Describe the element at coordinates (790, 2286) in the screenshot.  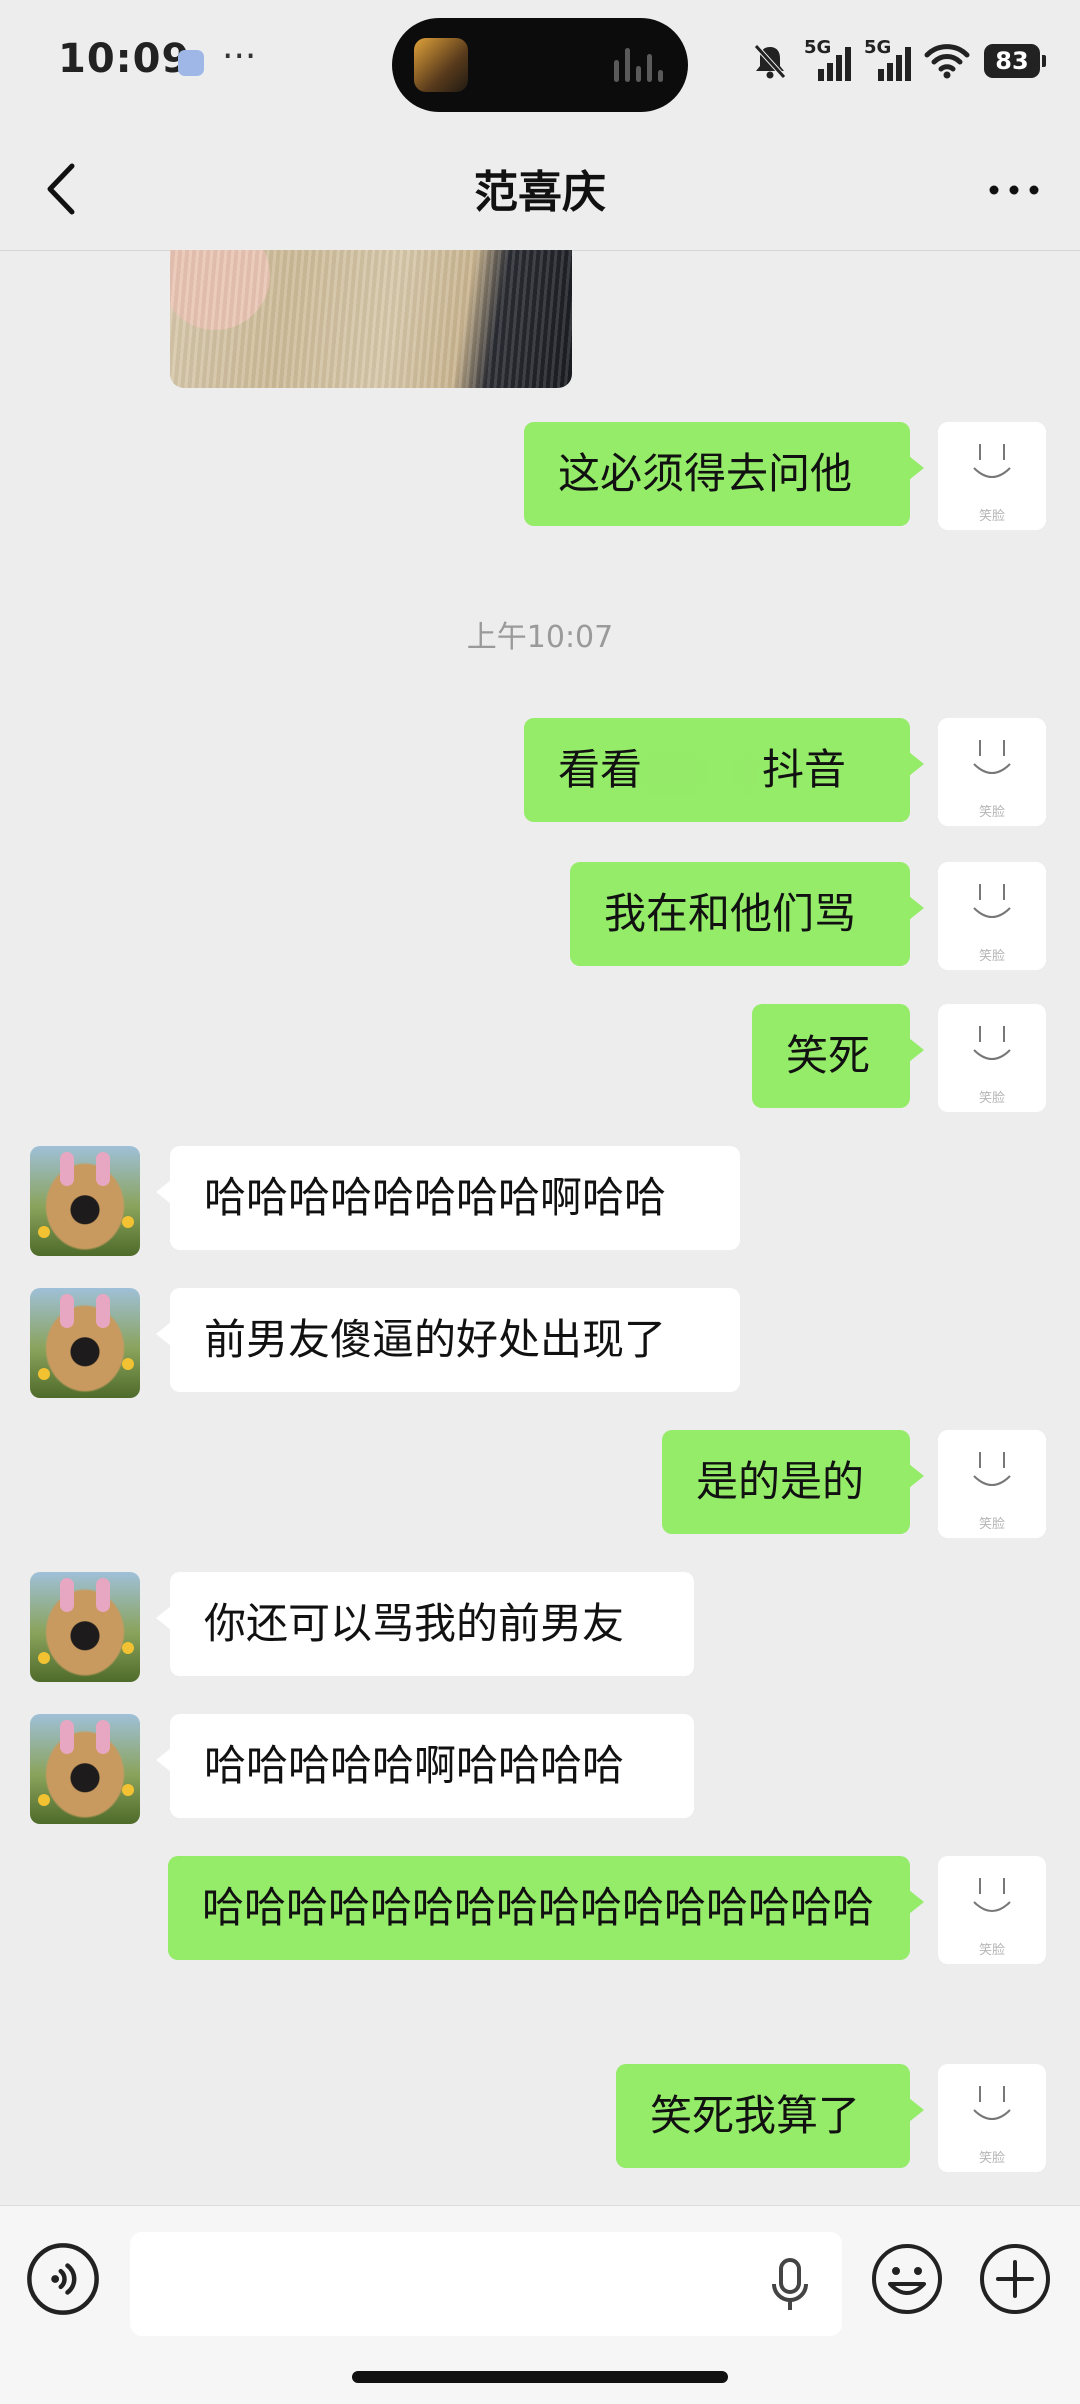
I see `microphone-icon` at that location.